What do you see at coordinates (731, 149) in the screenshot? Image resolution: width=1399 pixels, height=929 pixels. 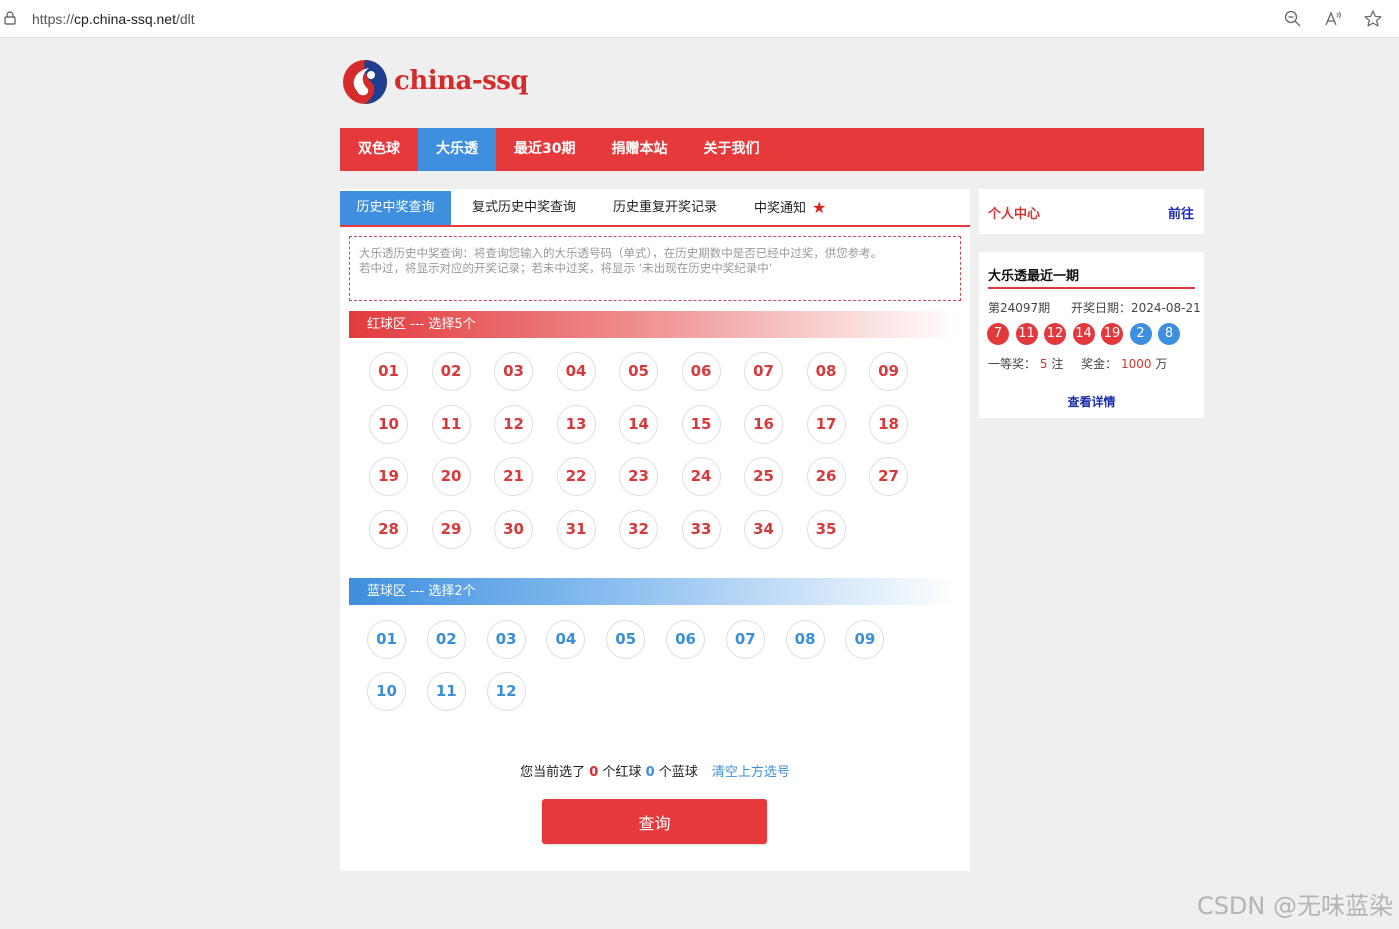 I see `nav-item-about: 关于我们` at bounding box center [731, 149].